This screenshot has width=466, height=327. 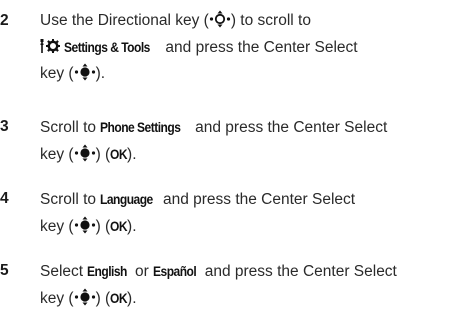 I want to click on text-run: Select, so click(x=64, y=271).